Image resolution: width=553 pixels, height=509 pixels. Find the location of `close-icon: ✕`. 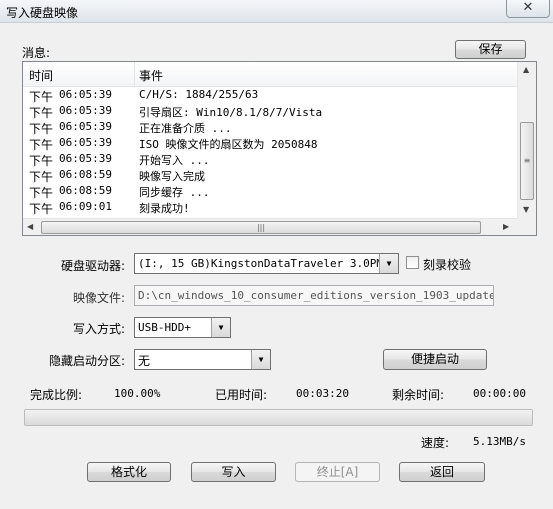

close-icon: ✕ is located at coordinates (528, 7).